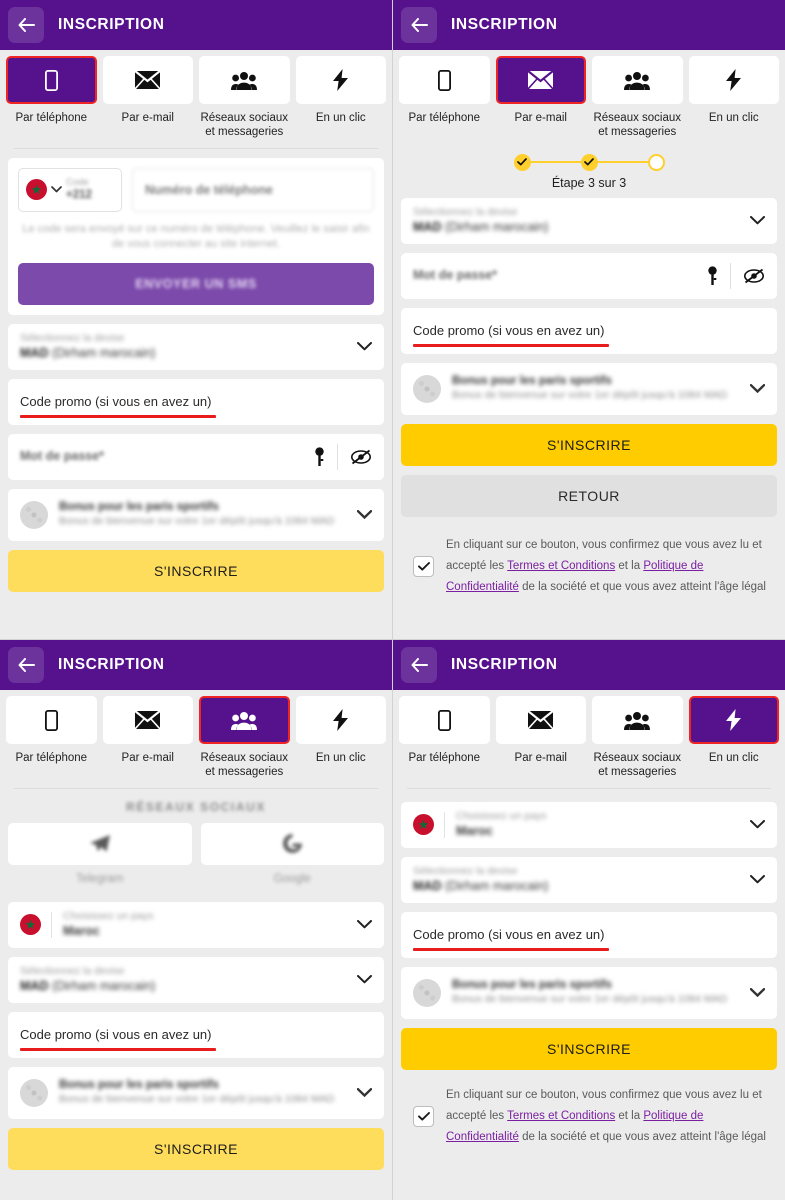  What do you see at coordinates (51, 118) in the screenshot?
I see `tab-label: Par téléphone` at bounding box center [51, 118].